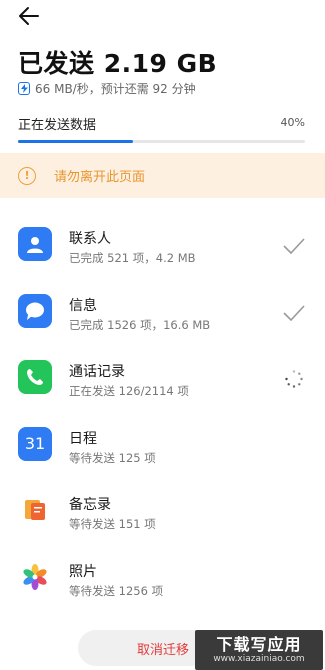 The height and width of the screenshot is (670, 325). What do you see at coordinates (35, 377) in the screenshot?
I see `phone-icon` at bounding box center [35, 377].